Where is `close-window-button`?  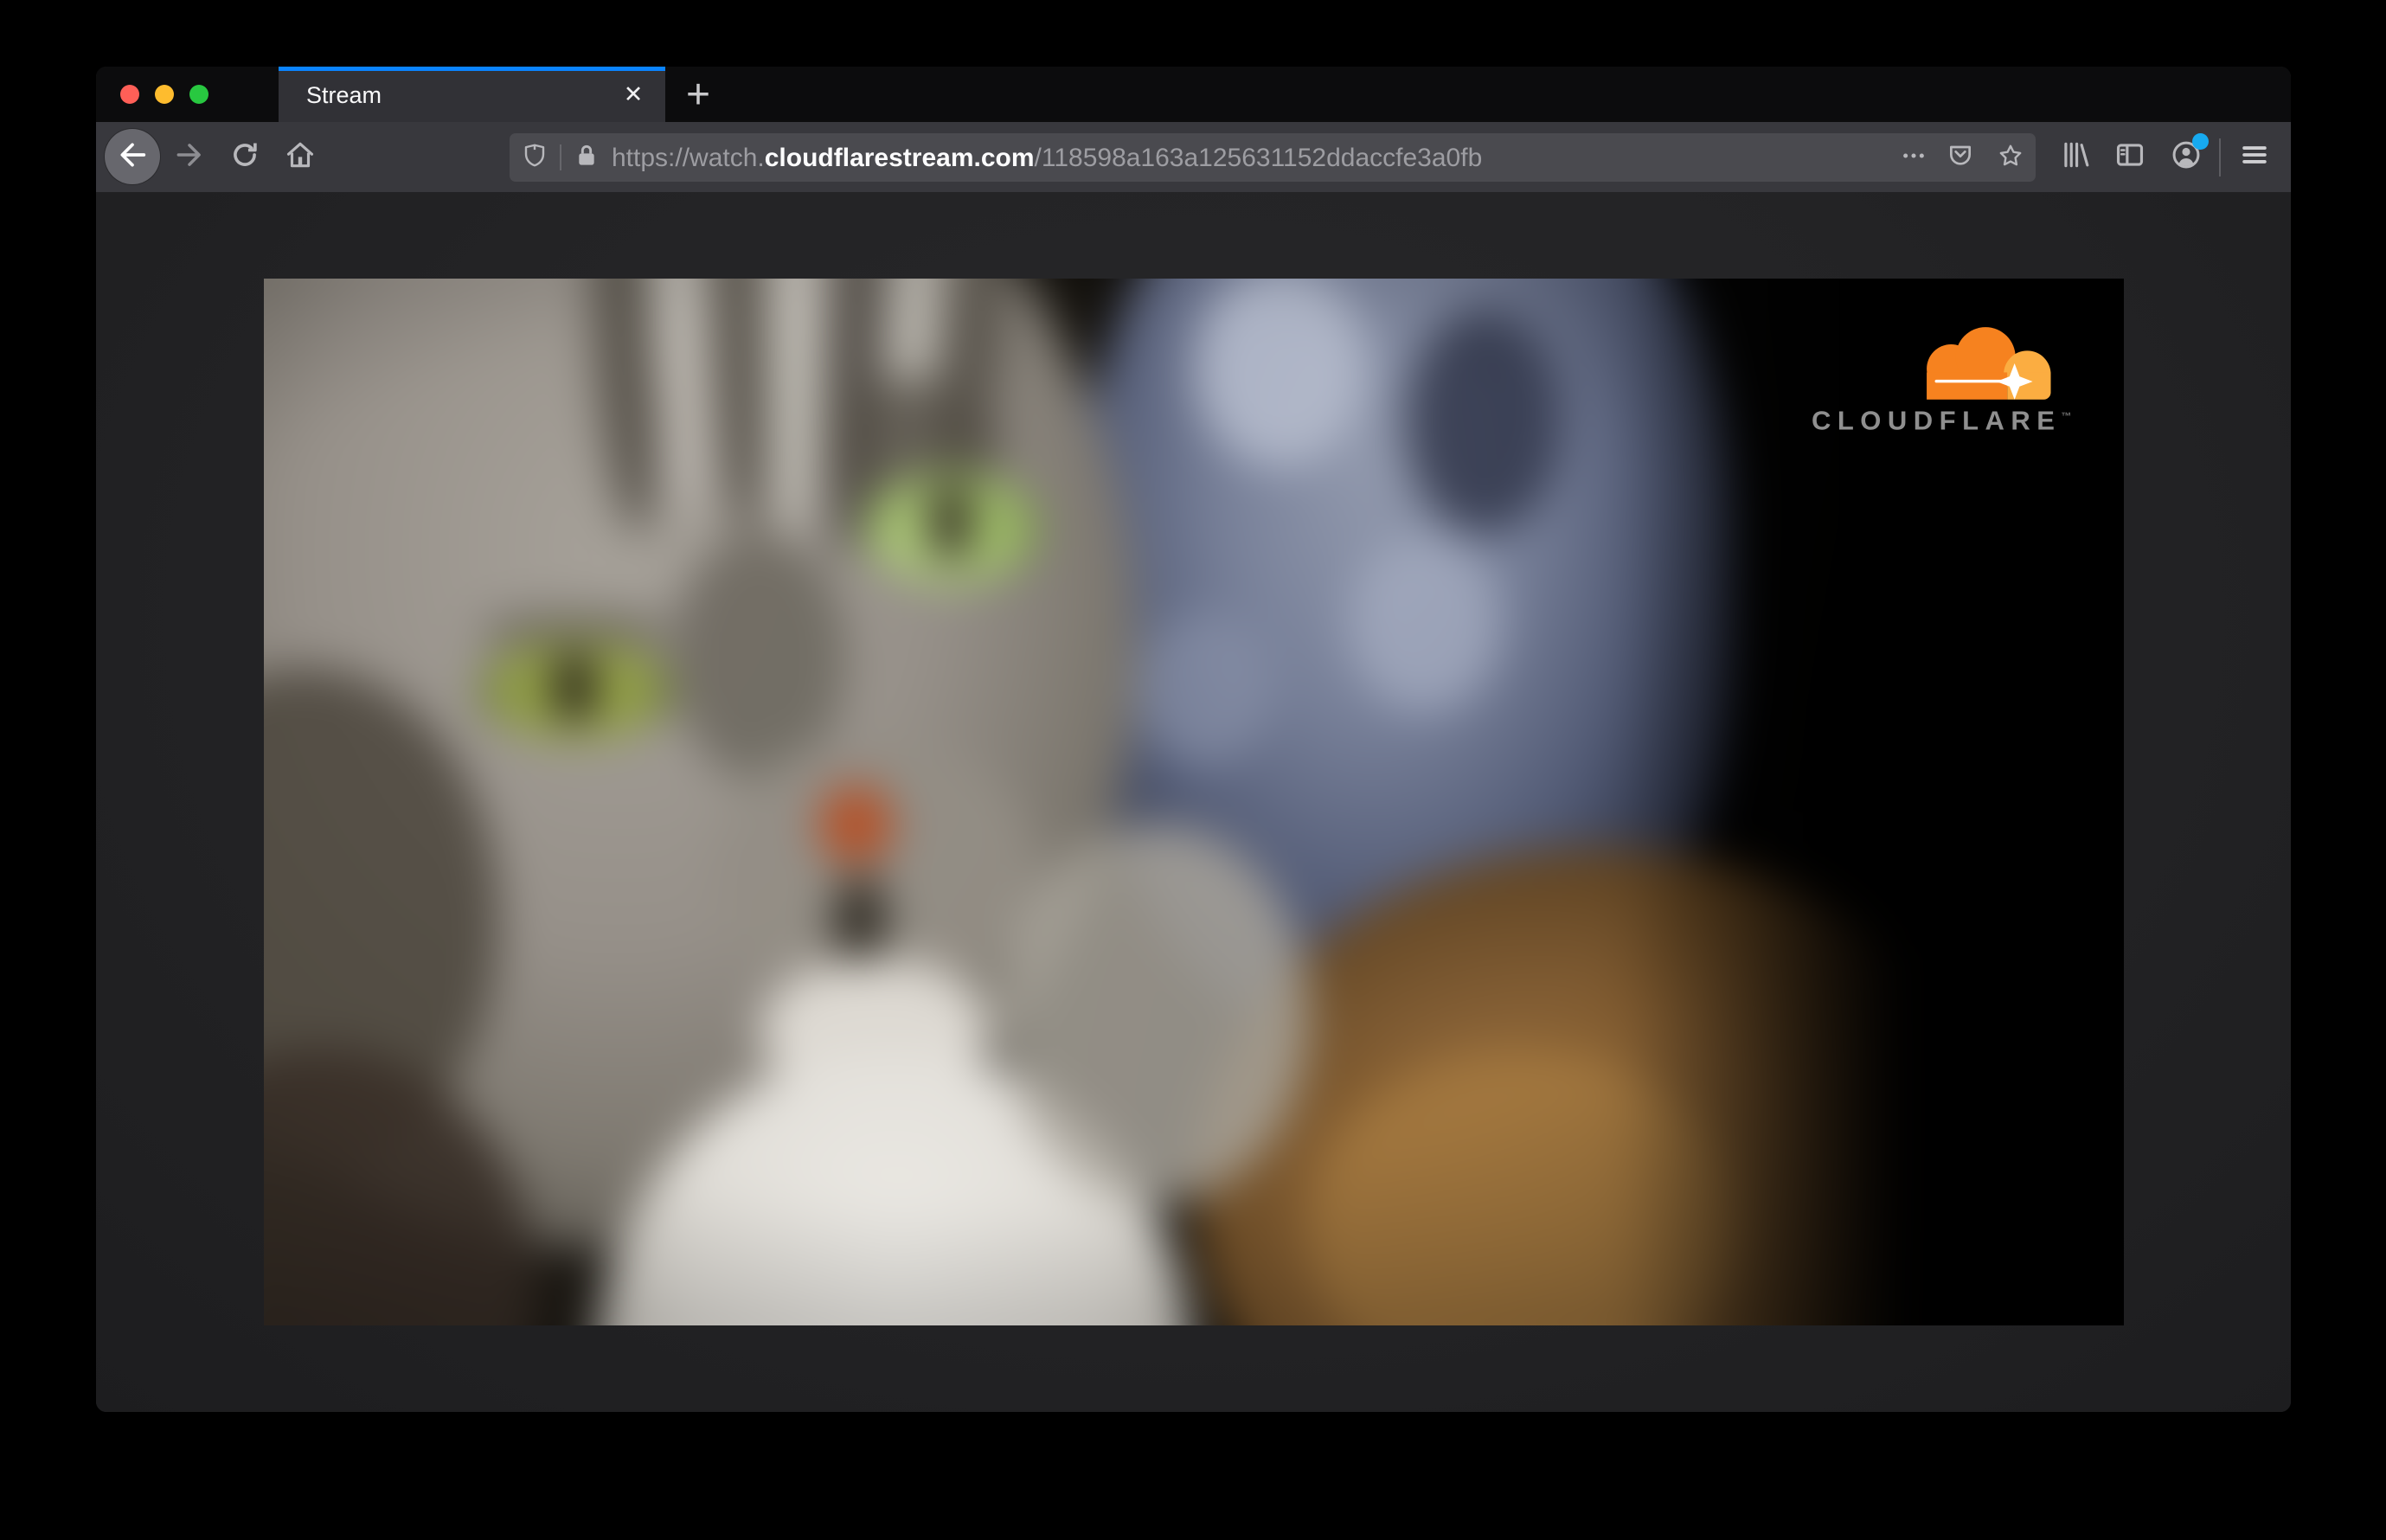
close-window-button is located at coordinates (129, 94).